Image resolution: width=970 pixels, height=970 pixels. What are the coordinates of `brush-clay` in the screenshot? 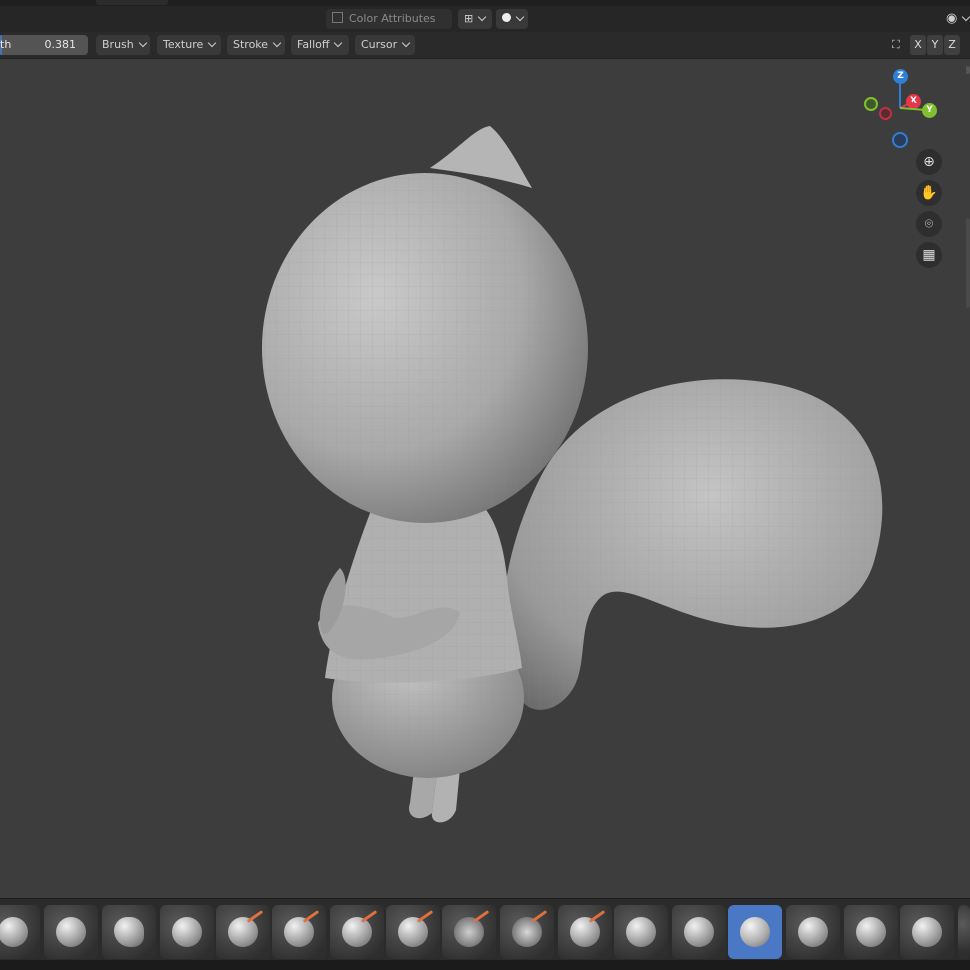 It's located at (129, 932).